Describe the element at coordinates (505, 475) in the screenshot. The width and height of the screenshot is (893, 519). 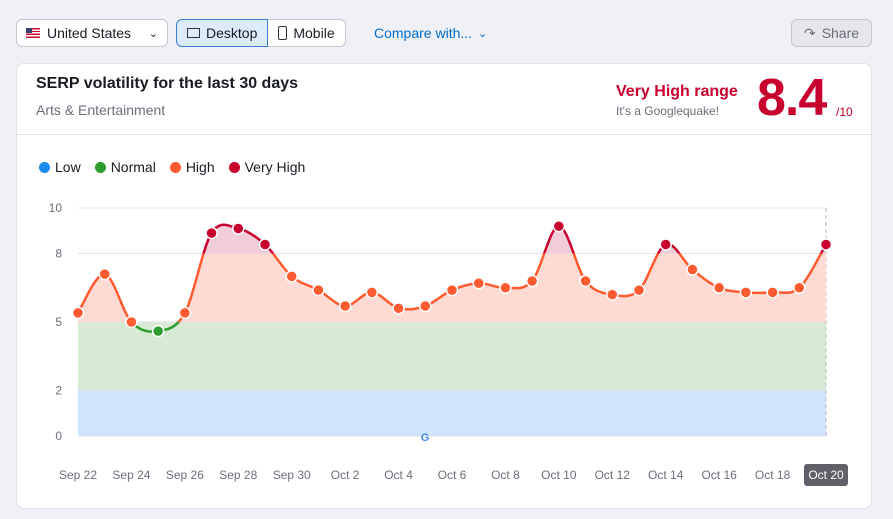
I see `x-tick-label: Oct 8` at that location.